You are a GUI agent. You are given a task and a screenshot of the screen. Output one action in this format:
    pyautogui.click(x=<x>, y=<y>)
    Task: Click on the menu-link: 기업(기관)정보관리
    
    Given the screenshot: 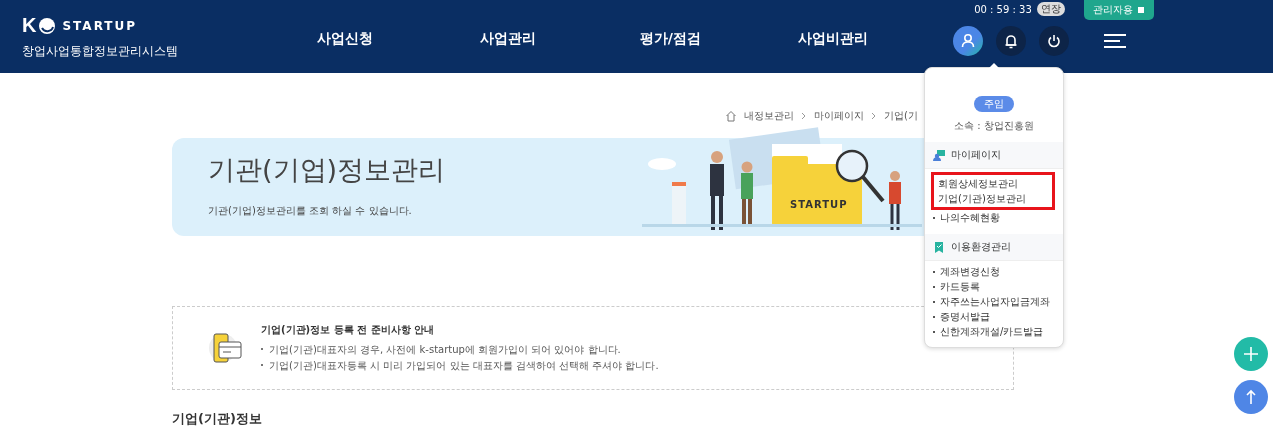 What is the action you would take?
    pyautogui.click(x=993, y=198)
    